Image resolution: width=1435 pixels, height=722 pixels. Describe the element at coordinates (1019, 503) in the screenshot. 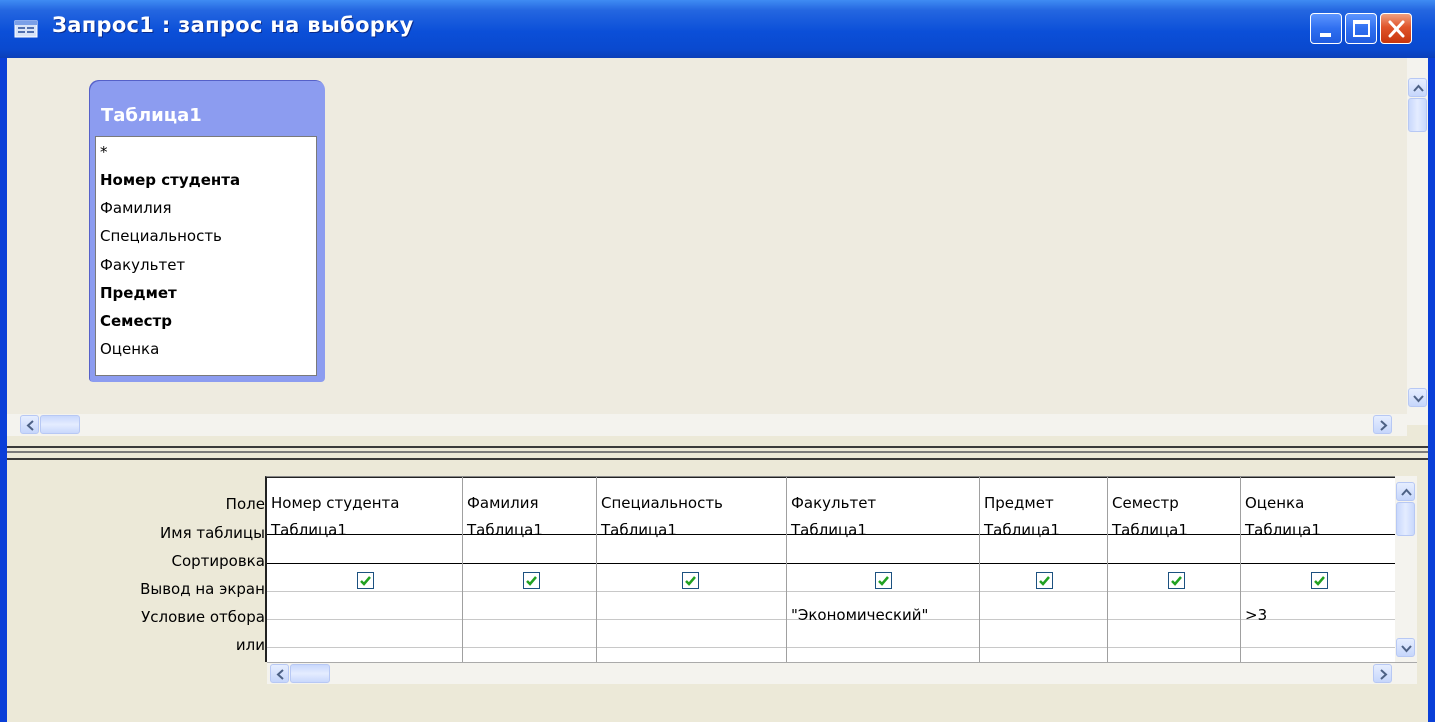

I see `grid-cell-field: Предмет` at that location.